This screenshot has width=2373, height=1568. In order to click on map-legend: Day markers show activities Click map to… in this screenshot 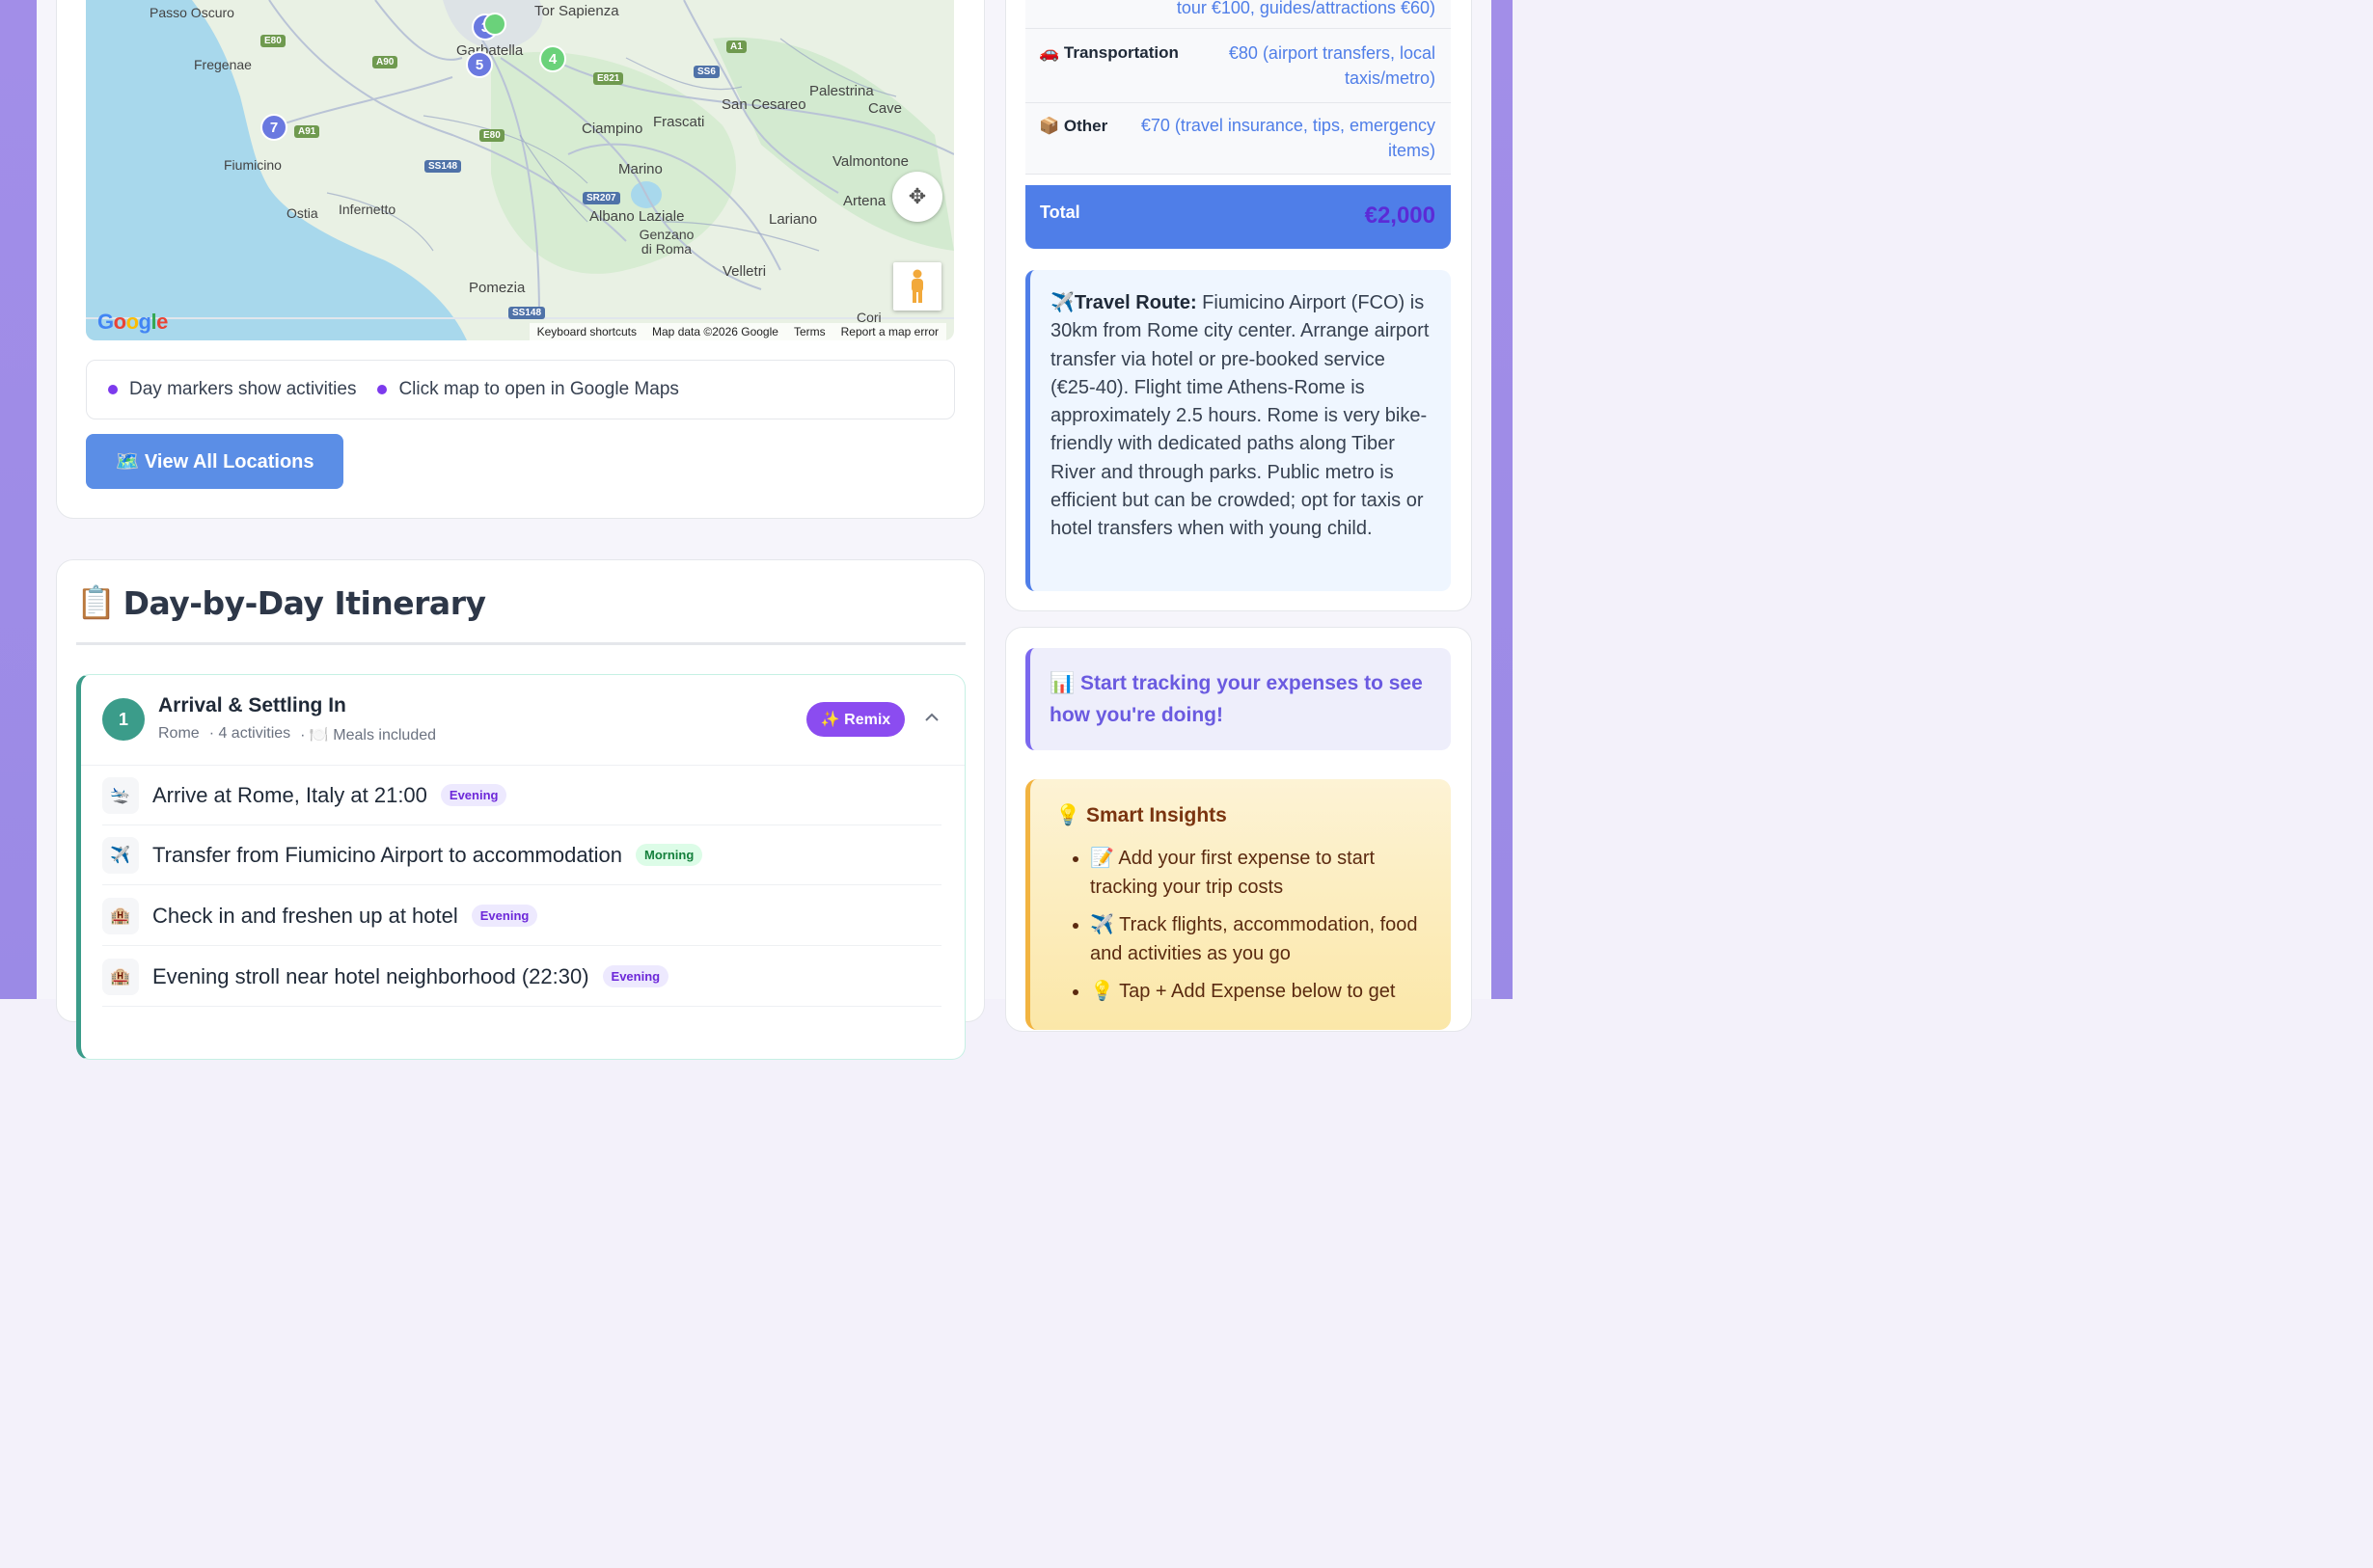, I will do `click(520, 390)`.